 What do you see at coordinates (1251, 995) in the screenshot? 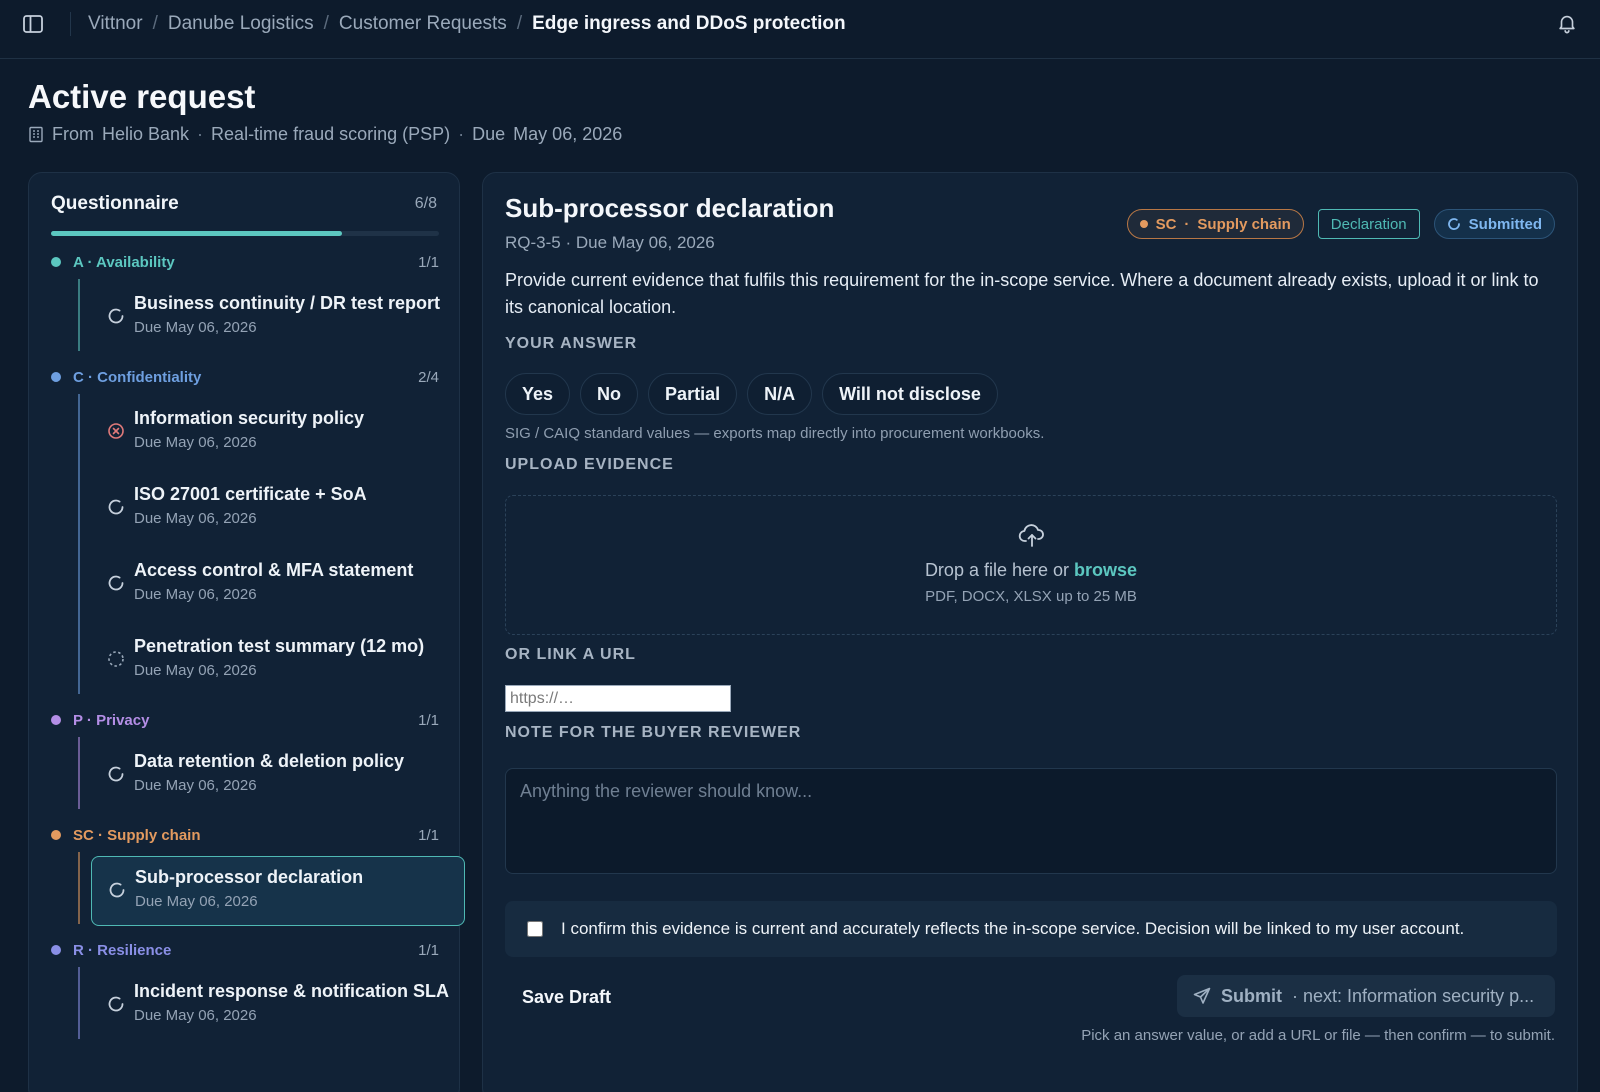
I see `submit-label: Submit` at bounding box center [1251, 995].